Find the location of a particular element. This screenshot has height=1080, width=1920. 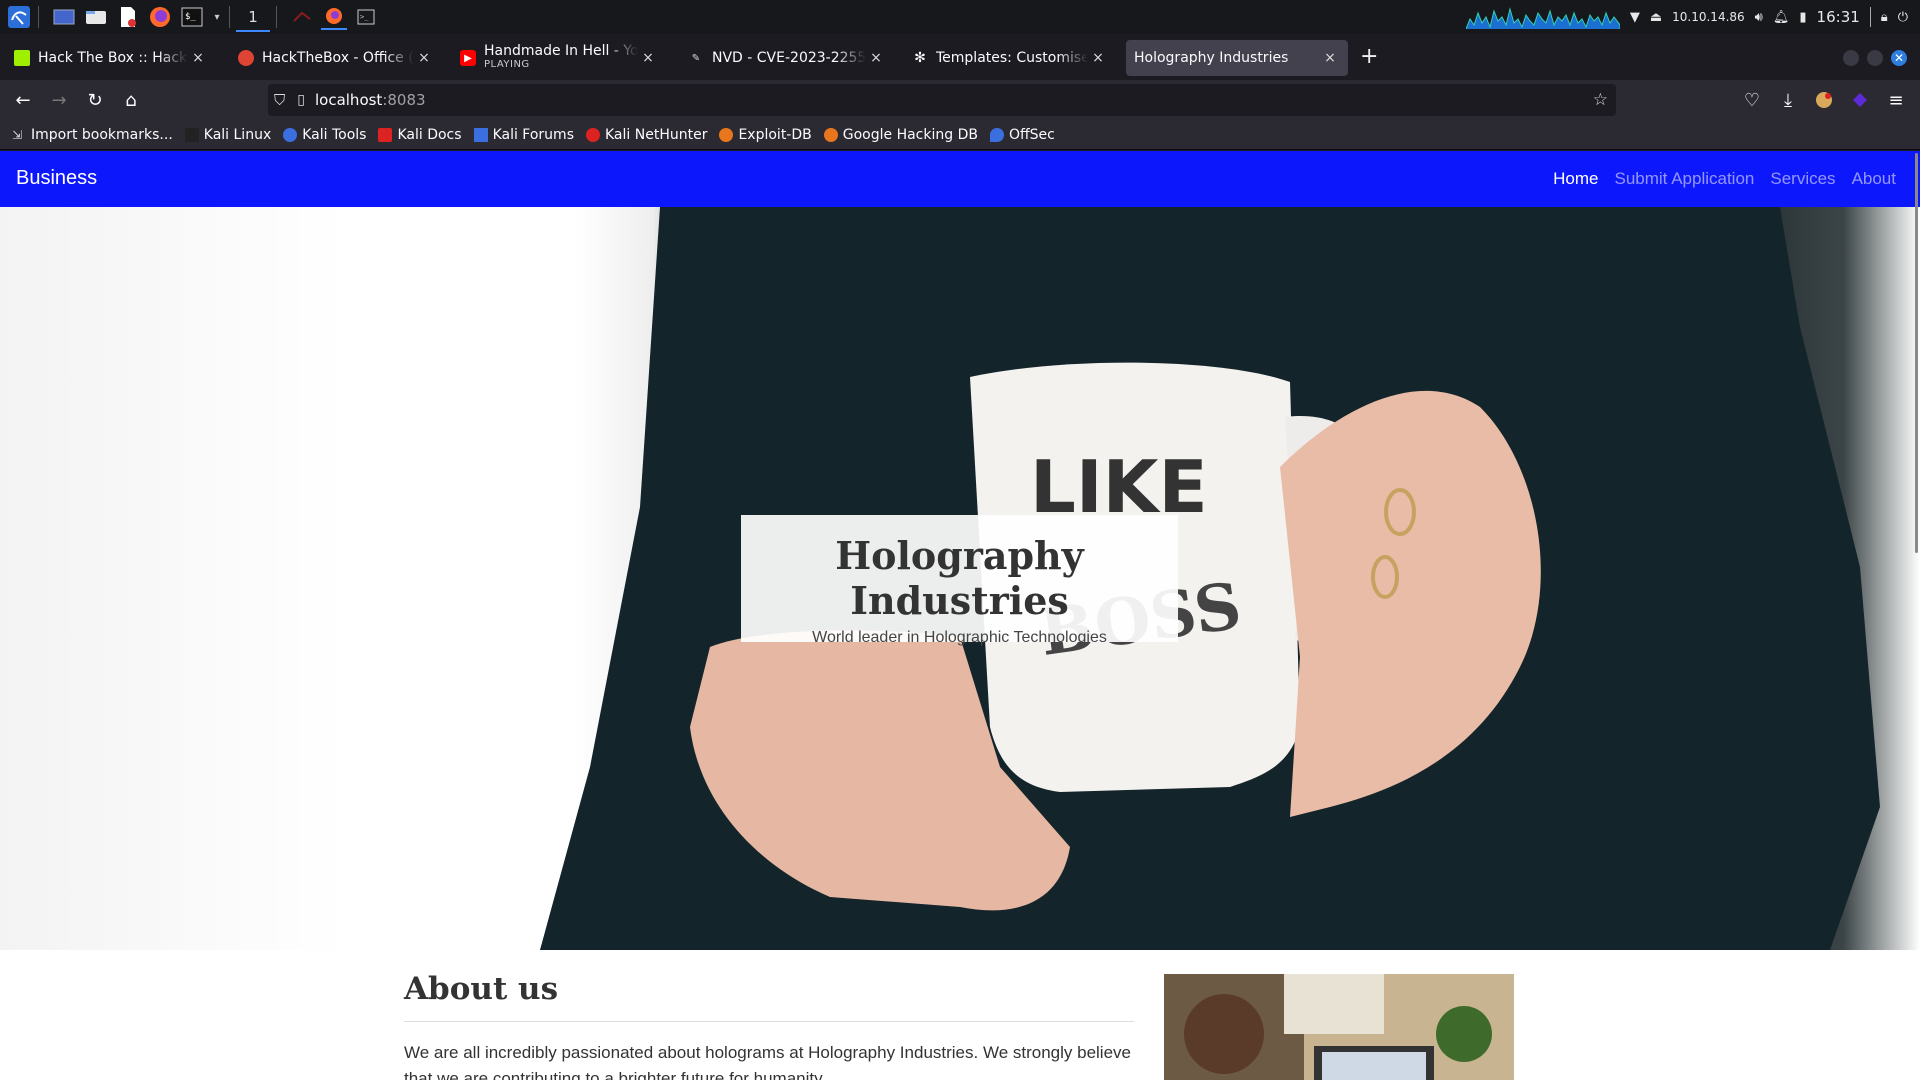

downloads-icon: ⤓ is located at coordinates (1788, 100).